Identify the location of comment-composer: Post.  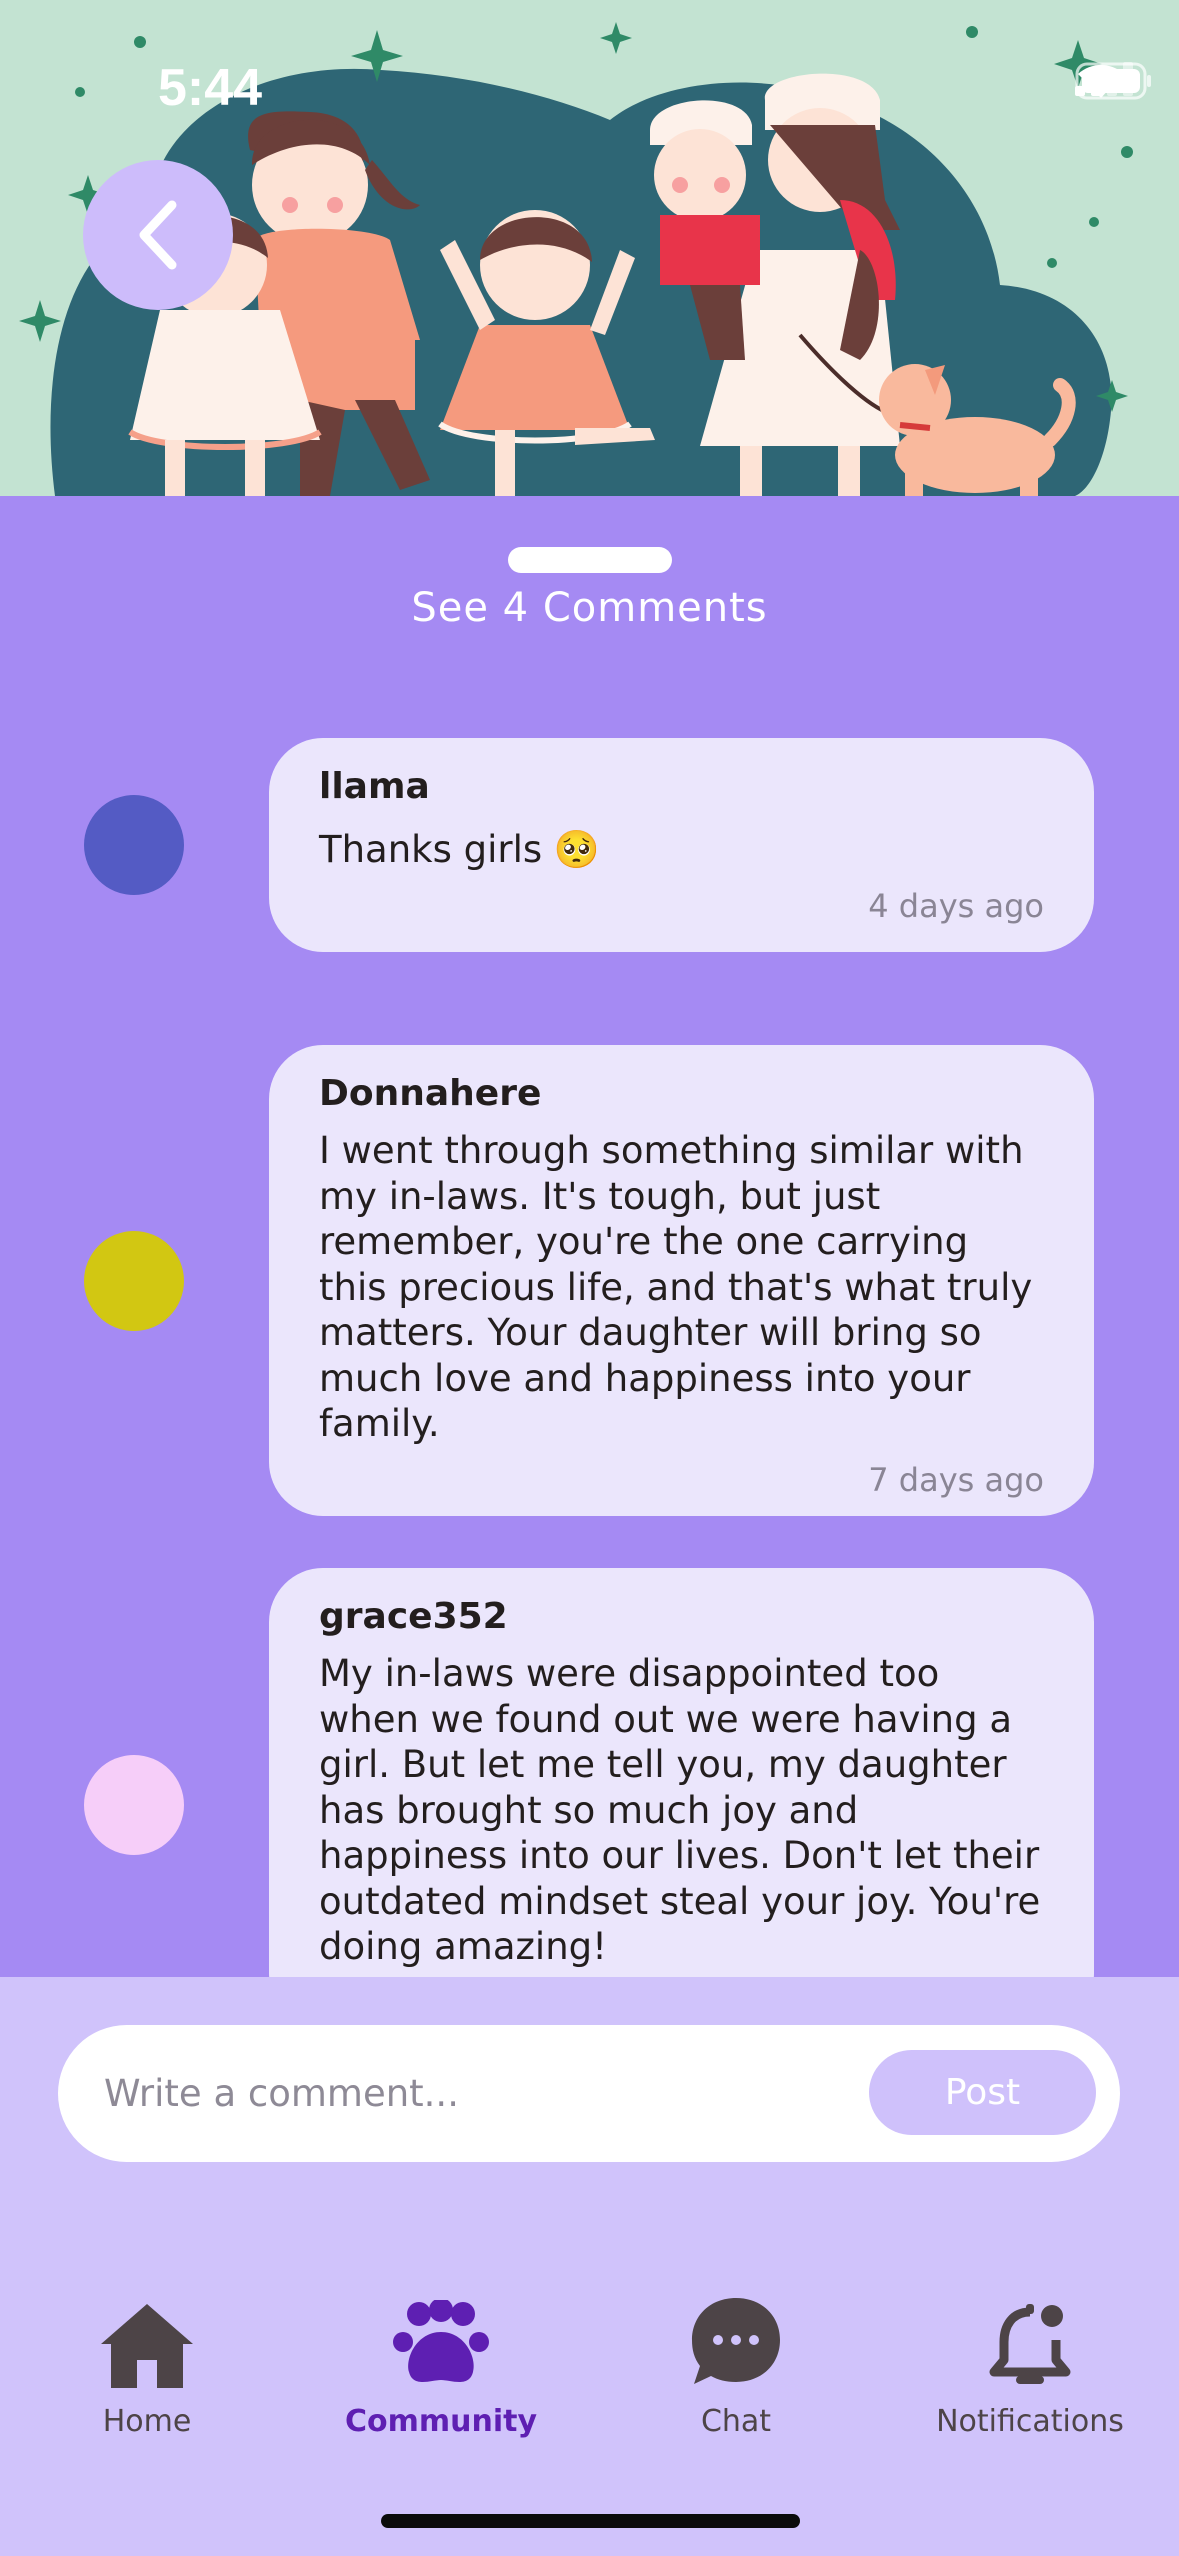
(589, 2093).